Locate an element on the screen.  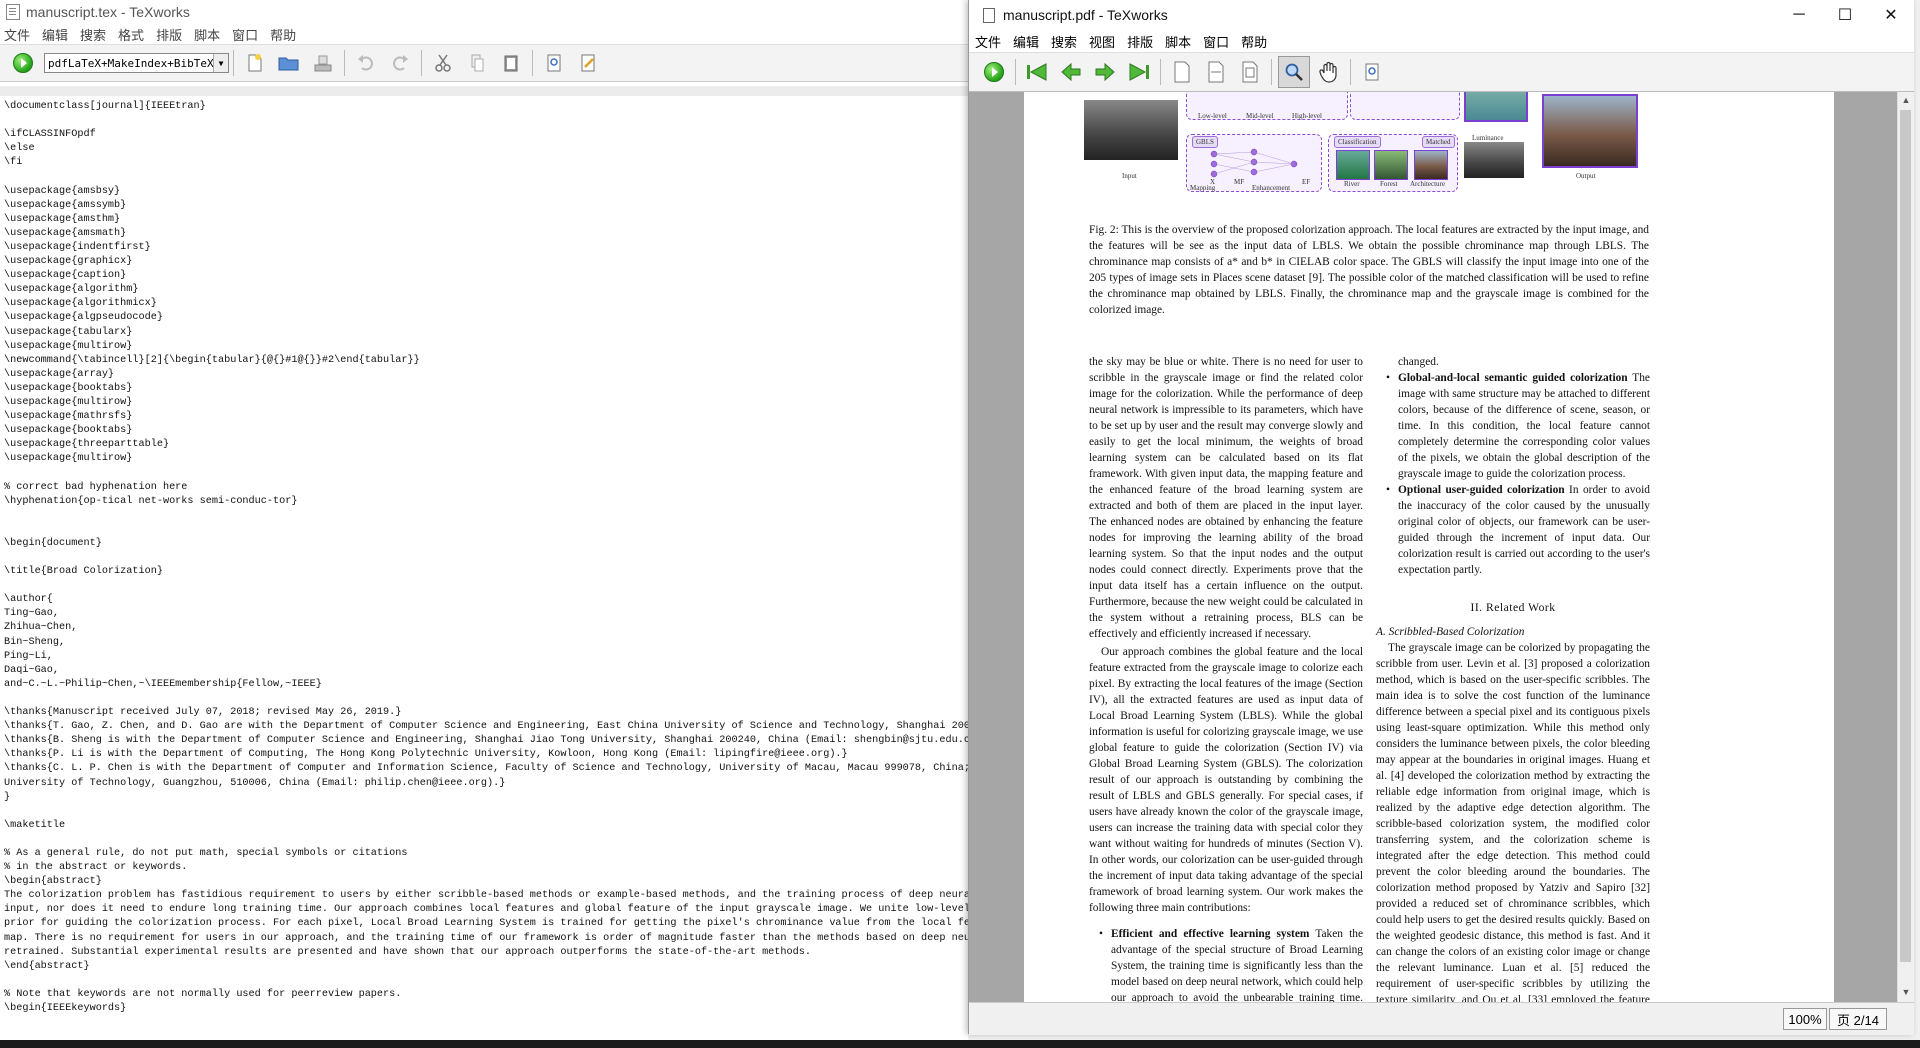
source-line: \ifCLASSINFOpdf is located at coordinates (486, 135).